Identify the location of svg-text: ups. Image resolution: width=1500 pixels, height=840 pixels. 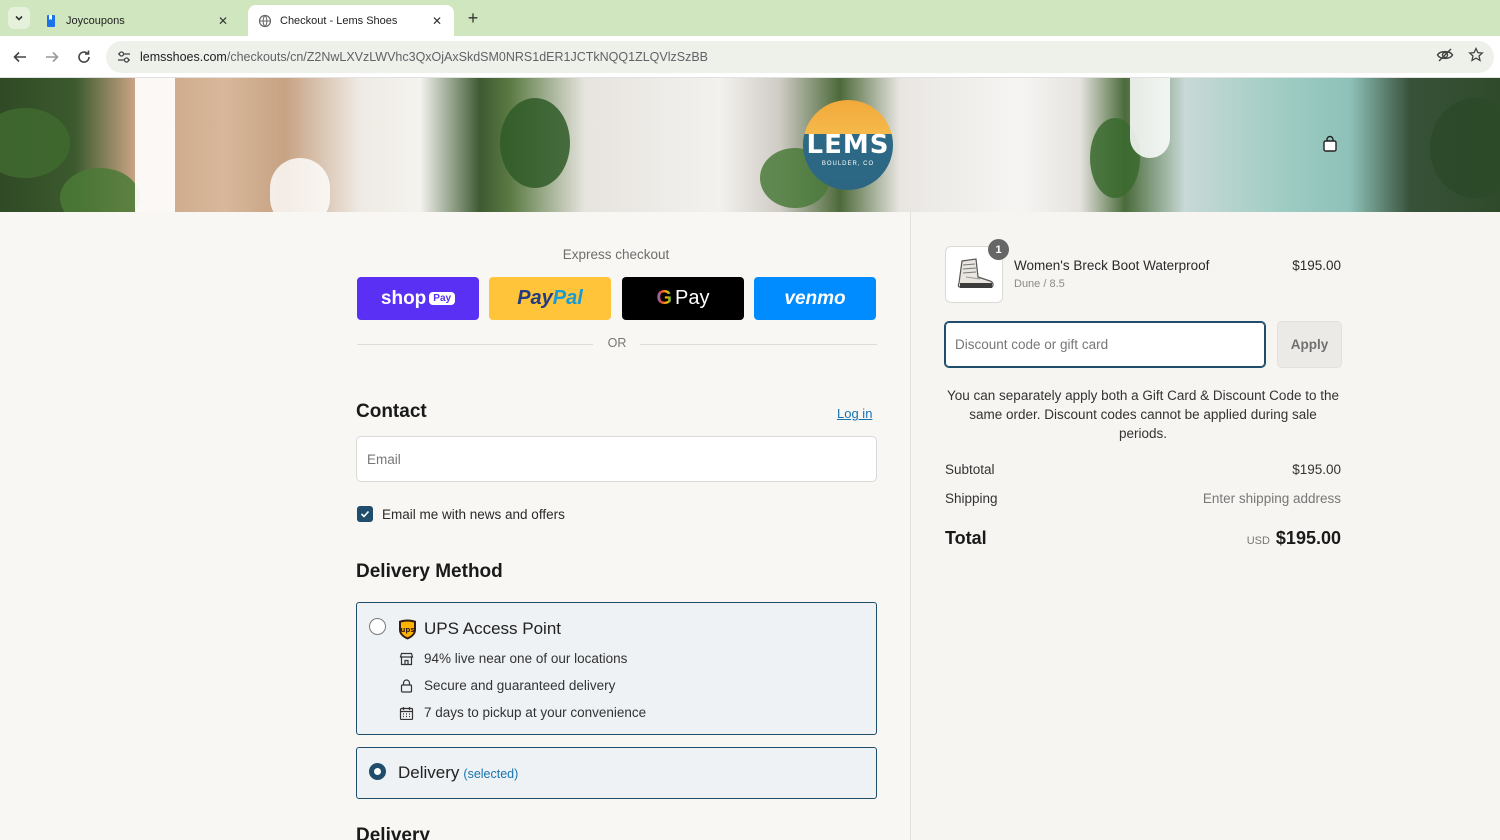
(407, 630).